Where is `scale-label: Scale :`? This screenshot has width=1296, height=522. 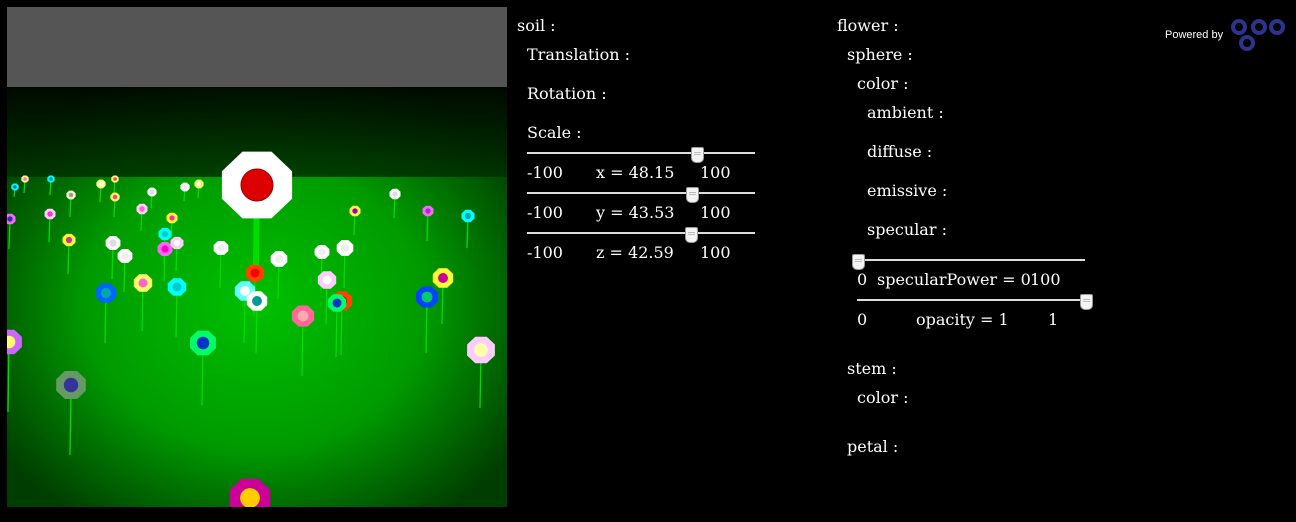
scale-label: Scale : is located at coordinates (554, 133).